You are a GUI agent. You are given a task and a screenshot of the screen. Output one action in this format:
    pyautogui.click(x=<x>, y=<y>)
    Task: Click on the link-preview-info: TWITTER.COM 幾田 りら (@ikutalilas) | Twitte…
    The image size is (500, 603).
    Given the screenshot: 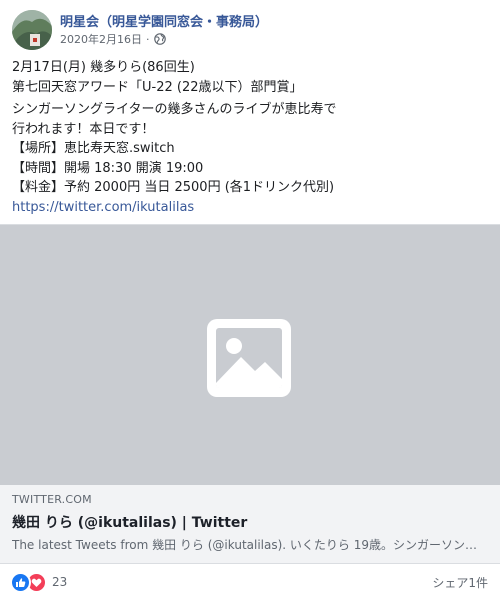 What is the action you would take?
    pyautogui.click(x=250, y=524)
    